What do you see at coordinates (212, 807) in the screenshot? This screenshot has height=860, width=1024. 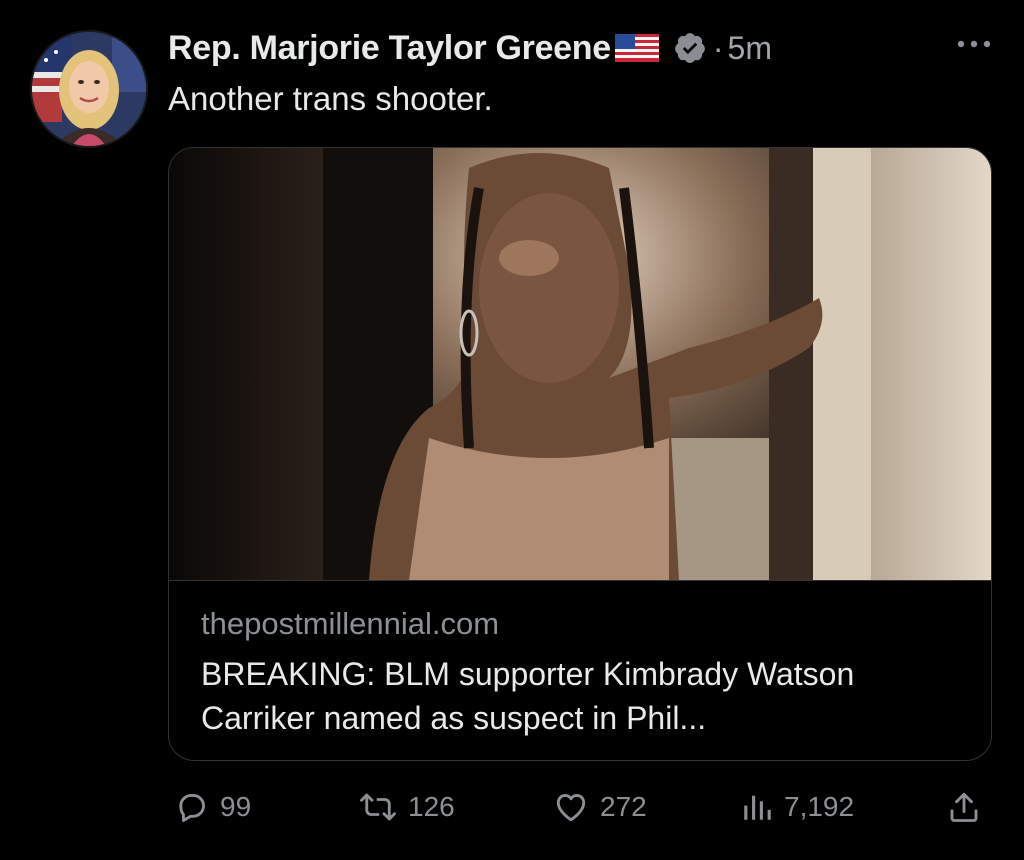 I see `reply-button: 99` at bounding box center [212, 807].